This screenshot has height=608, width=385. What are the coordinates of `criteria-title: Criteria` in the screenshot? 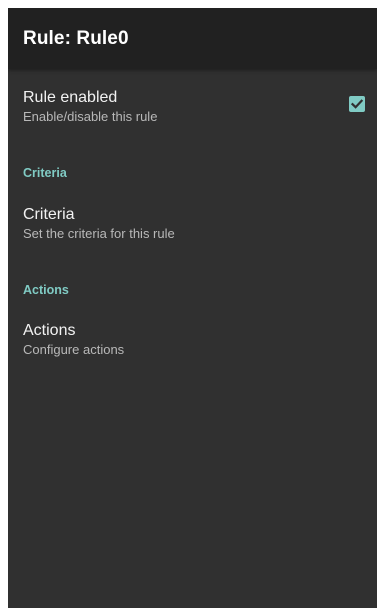 It's located at (49, 214).